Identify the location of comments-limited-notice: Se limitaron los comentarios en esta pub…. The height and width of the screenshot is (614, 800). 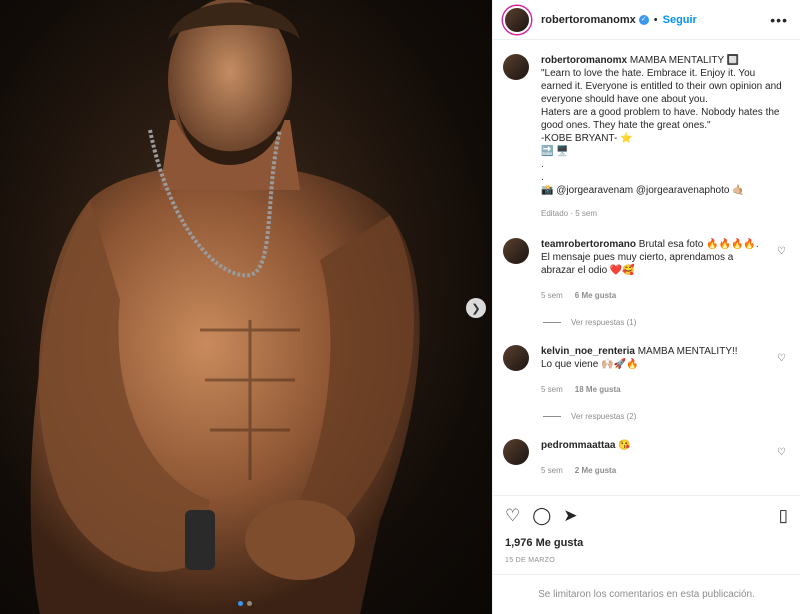
(646, 594).